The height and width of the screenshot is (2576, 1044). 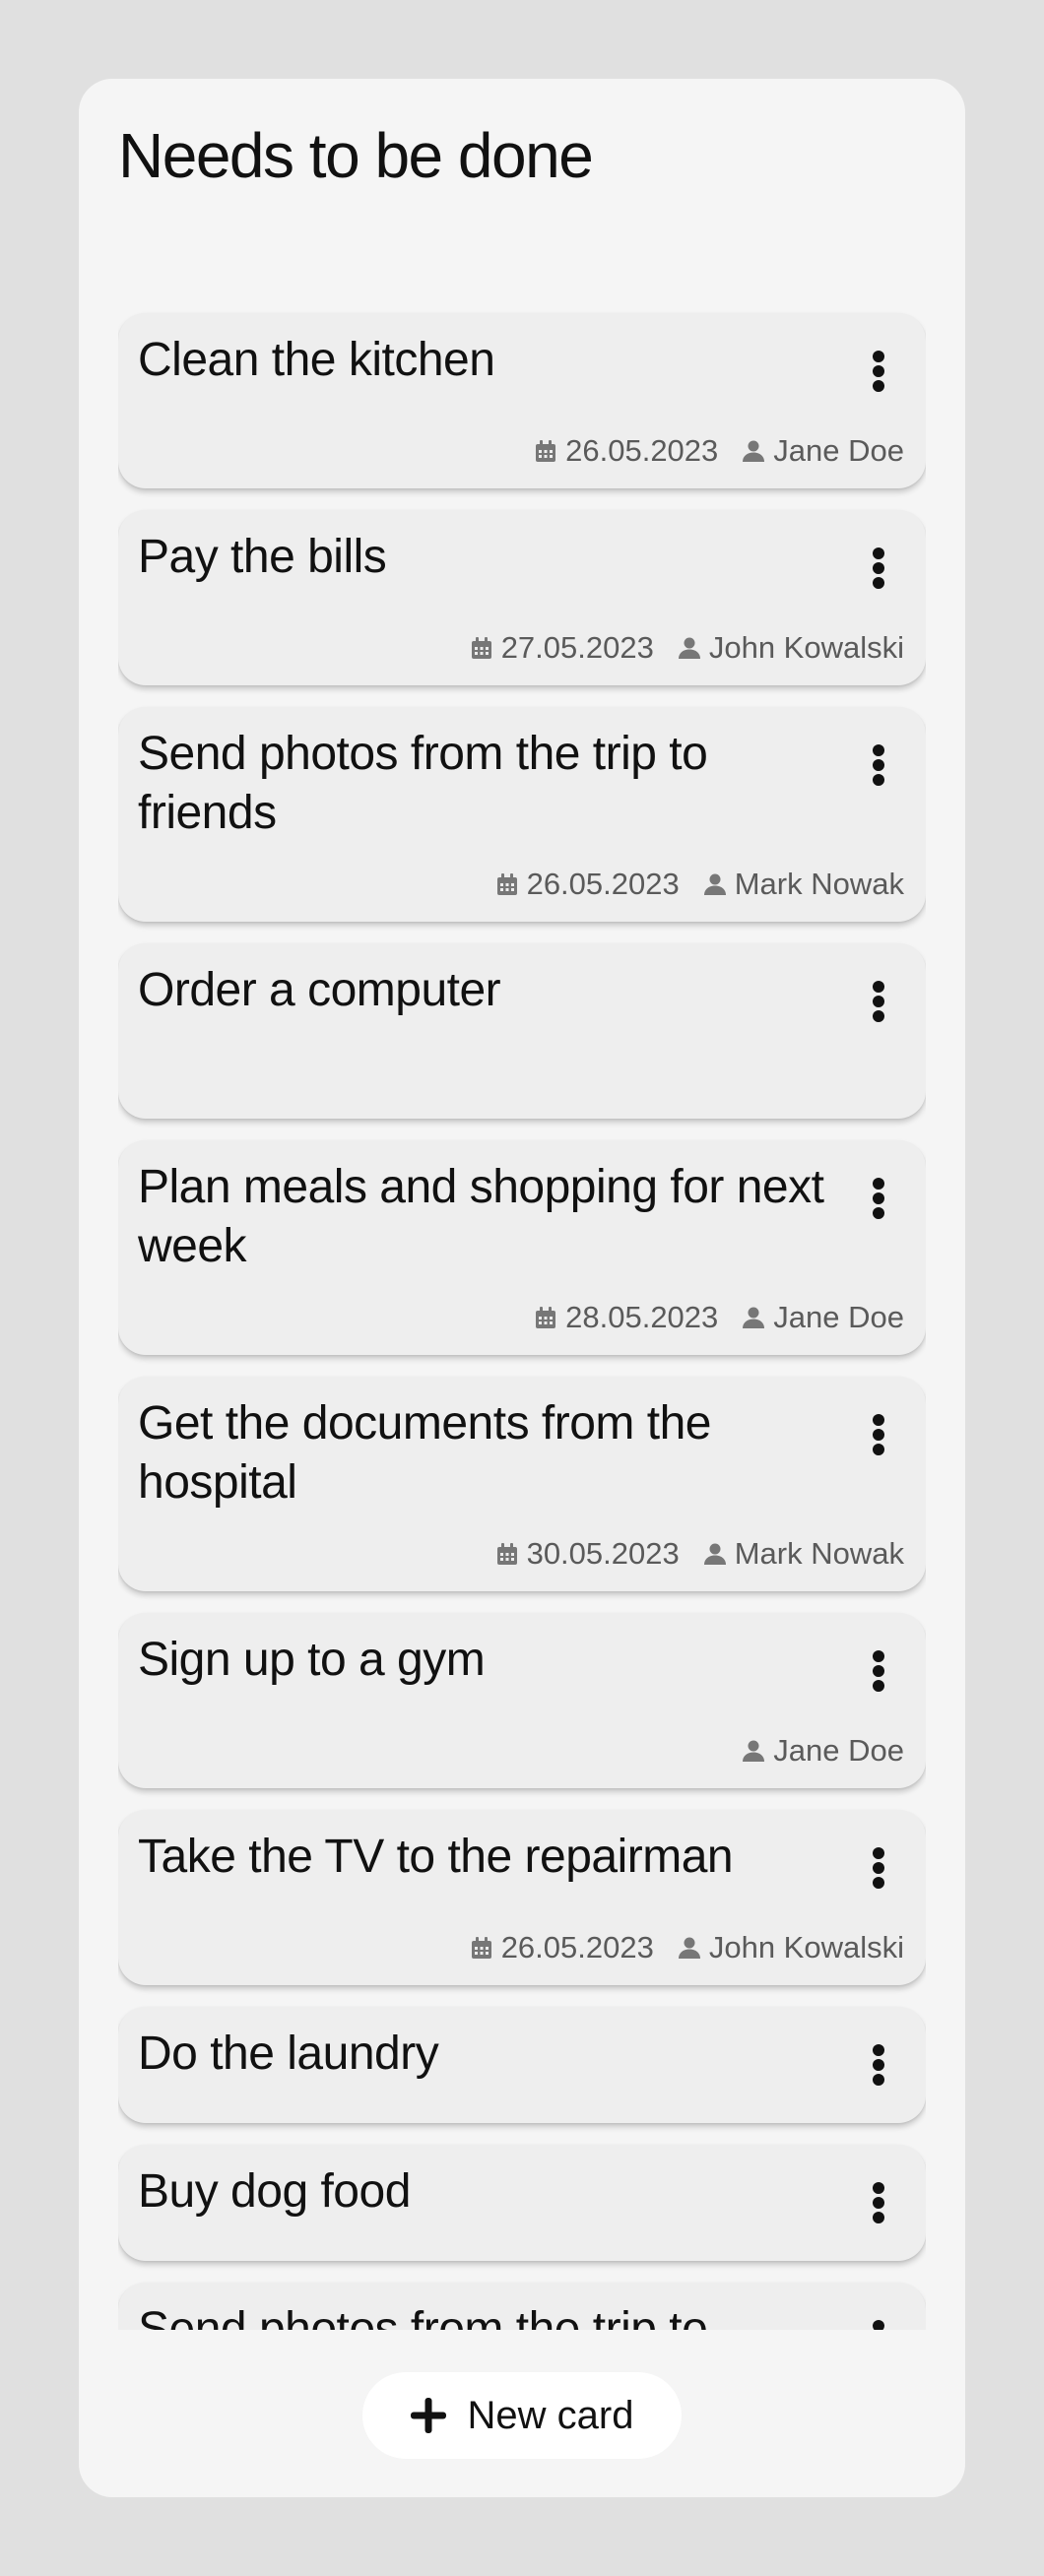 I want to click on card-meta: 30.05.2023 Mark Nowak, so click(x=699, y=1554).